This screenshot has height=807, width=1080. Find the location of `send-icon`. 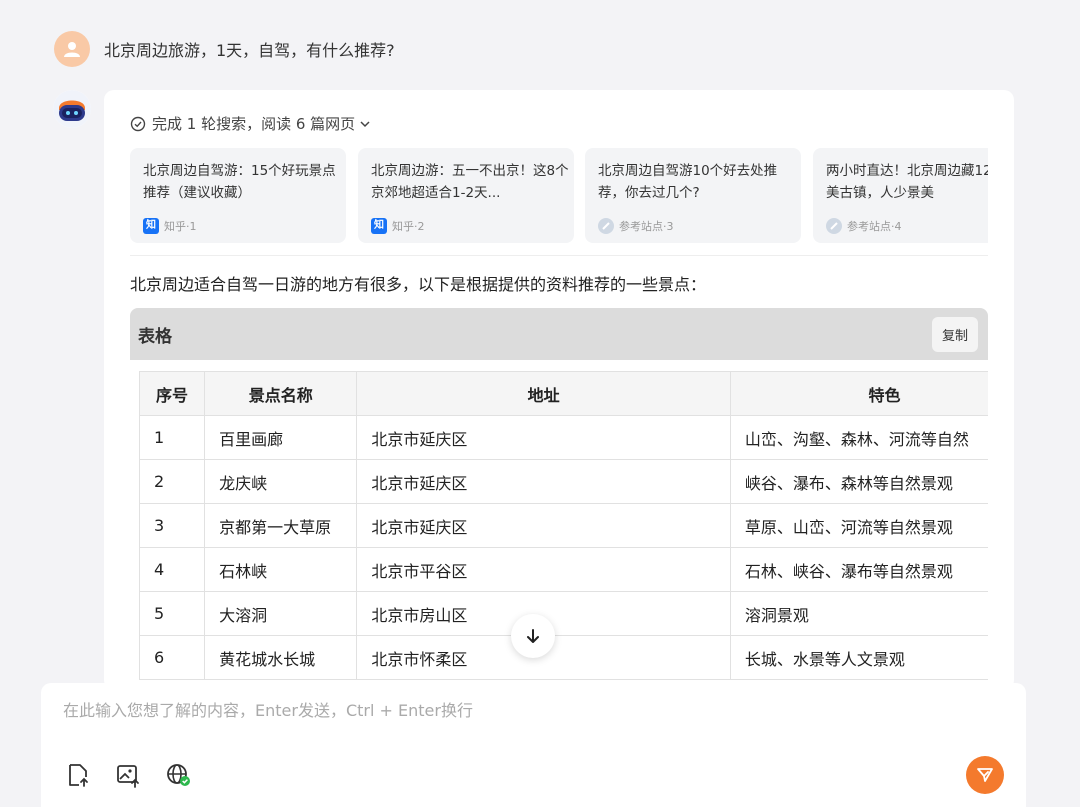

send-icon is located at coordinates (985, 775).